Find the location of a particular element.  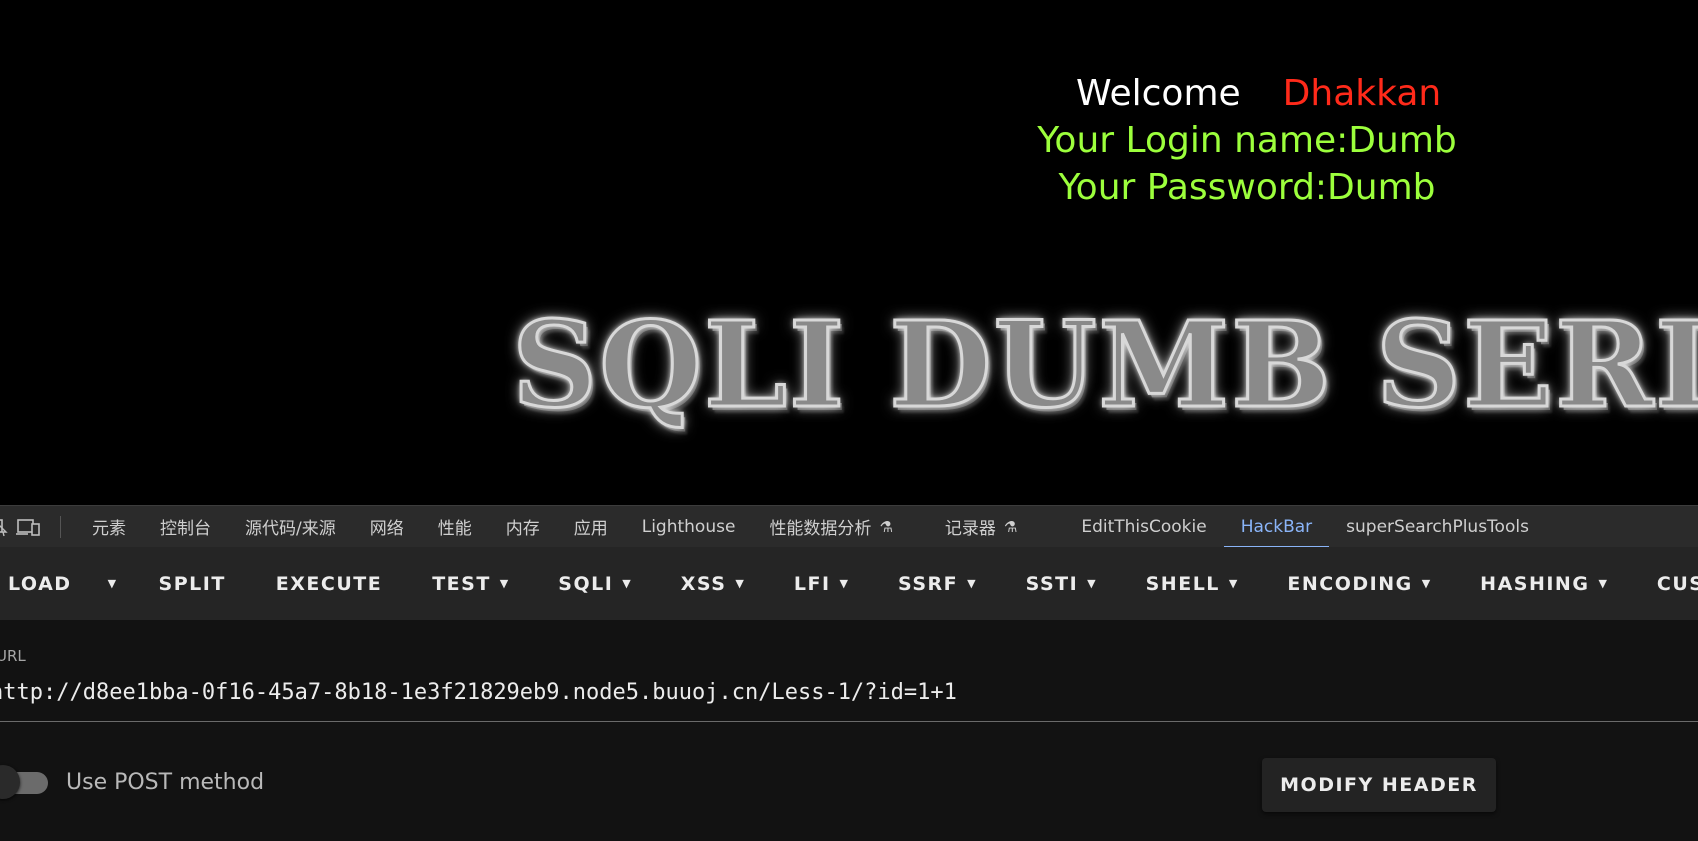

modify-header-button: MODIFY HEADER is located at coordinates (1379, 785).